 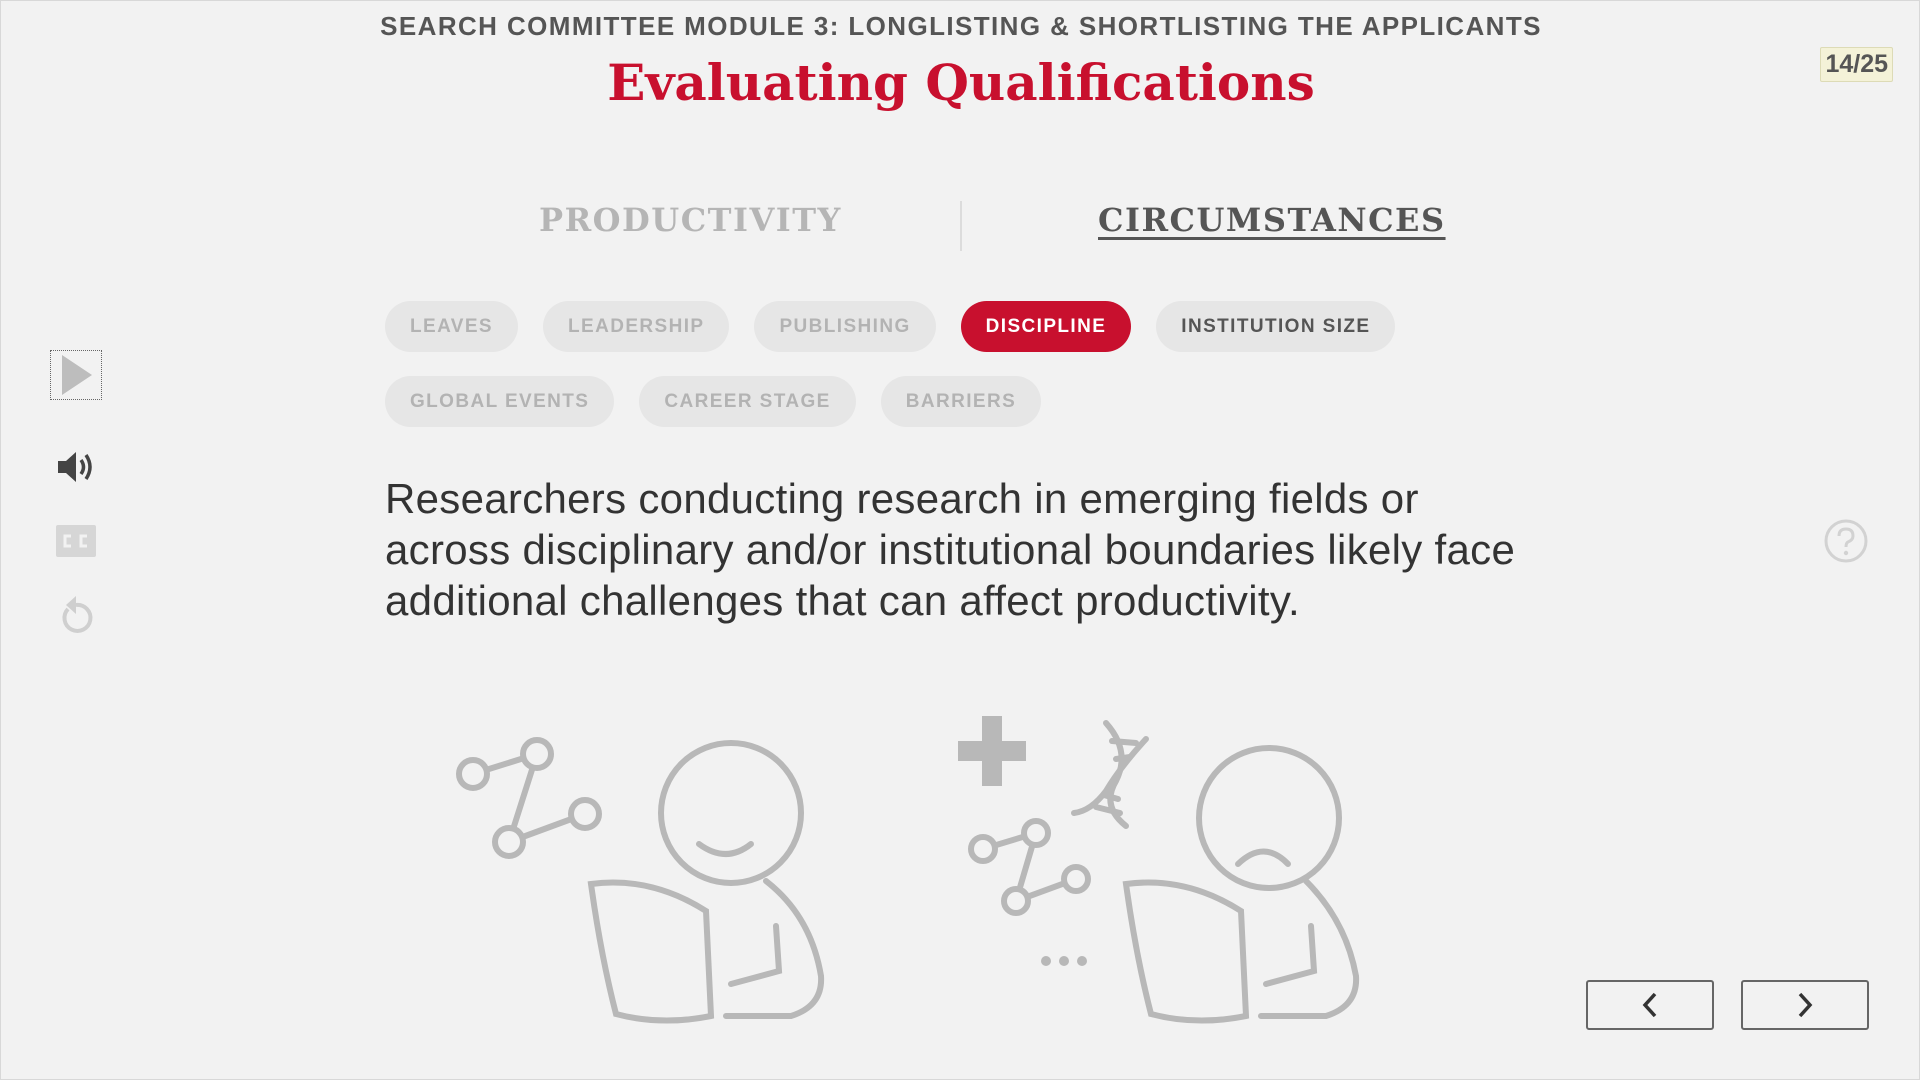 I want to click on happy-researcher-illustration, so click(x=640, y=880).